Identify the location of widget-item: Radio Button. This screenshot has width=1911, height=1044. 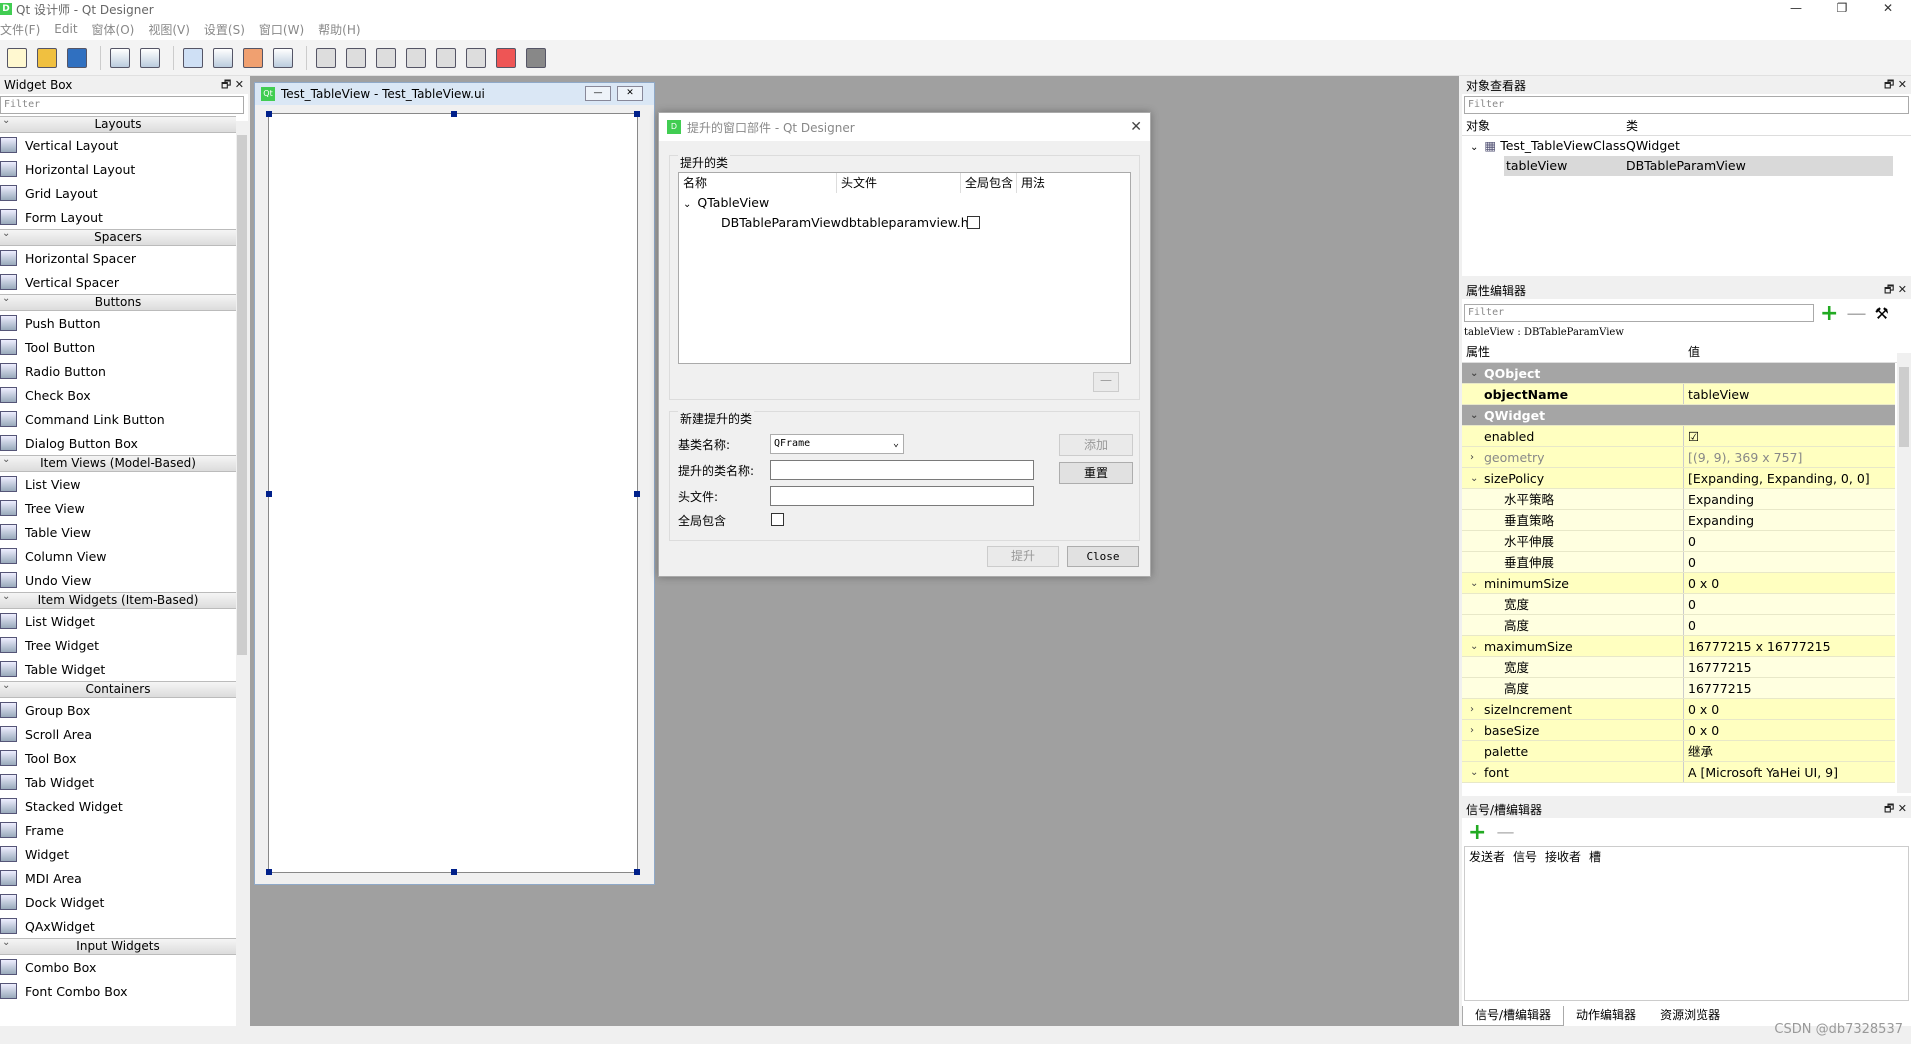
(118, 371).